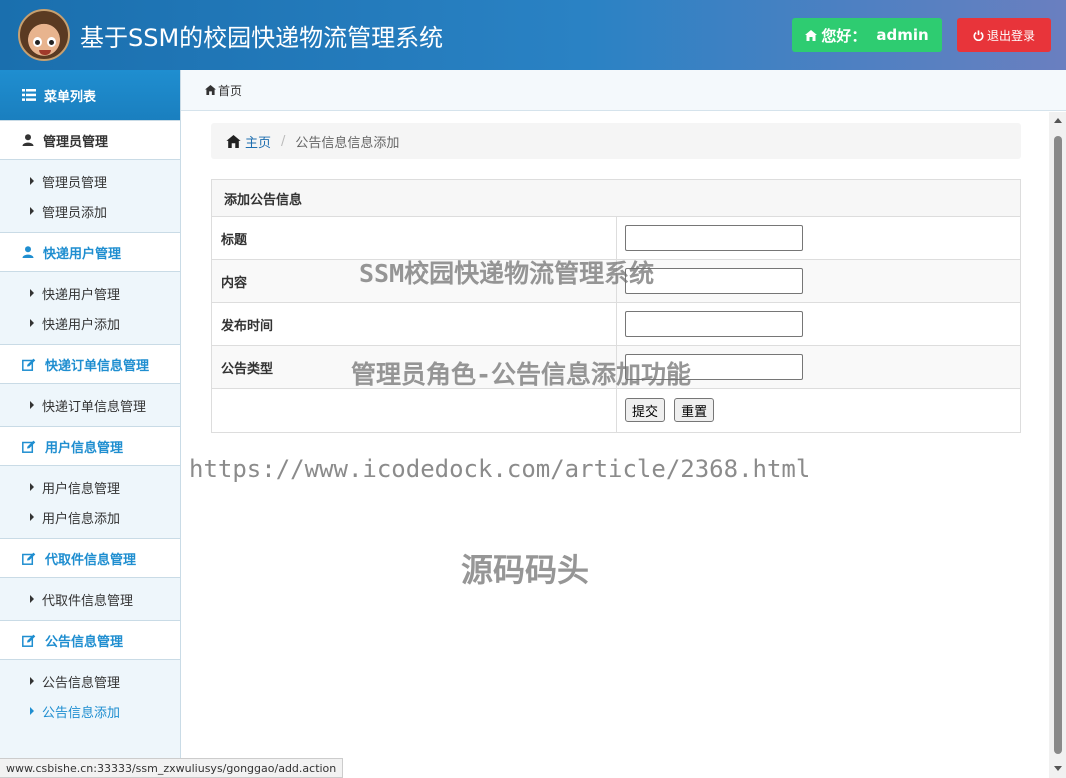  What do you see at coordinates (81, 489) in the screenshot?
I see `sidebar-item-label: 用户信息管理` at bounding box center [81, 489].